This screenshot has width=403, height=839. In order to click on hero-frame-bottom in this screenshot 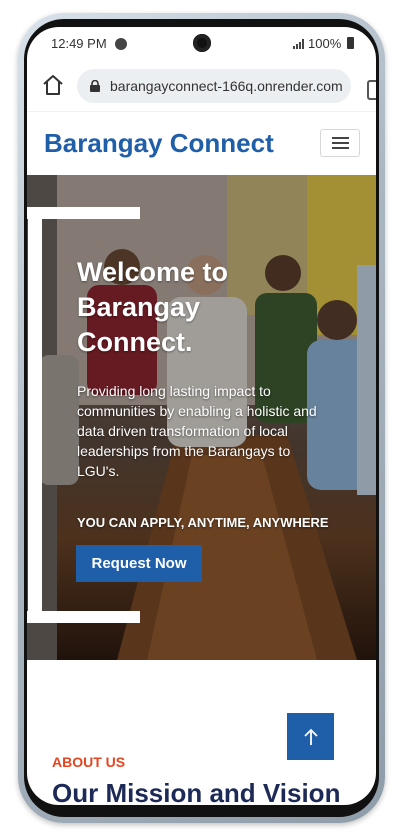, I will do `click(83, 617)`.